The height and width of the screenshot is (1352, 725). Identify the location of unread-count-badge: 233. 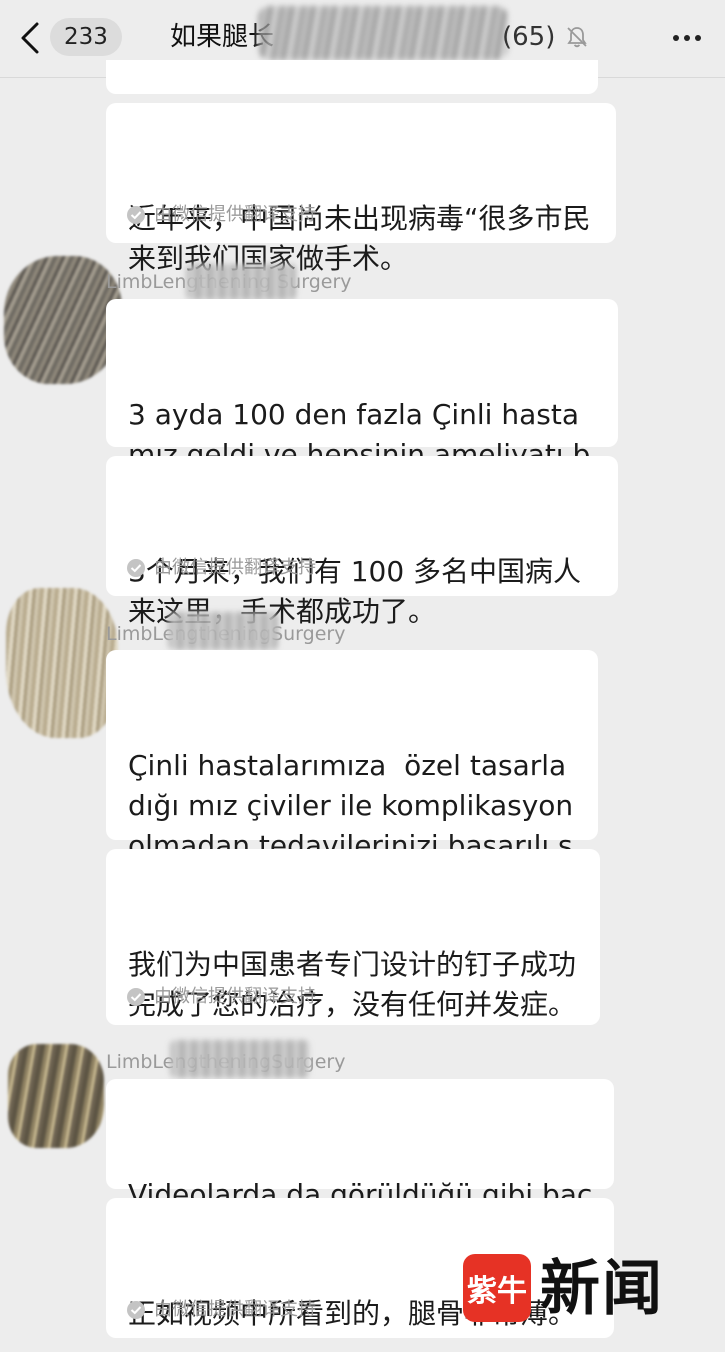
(86, 37).